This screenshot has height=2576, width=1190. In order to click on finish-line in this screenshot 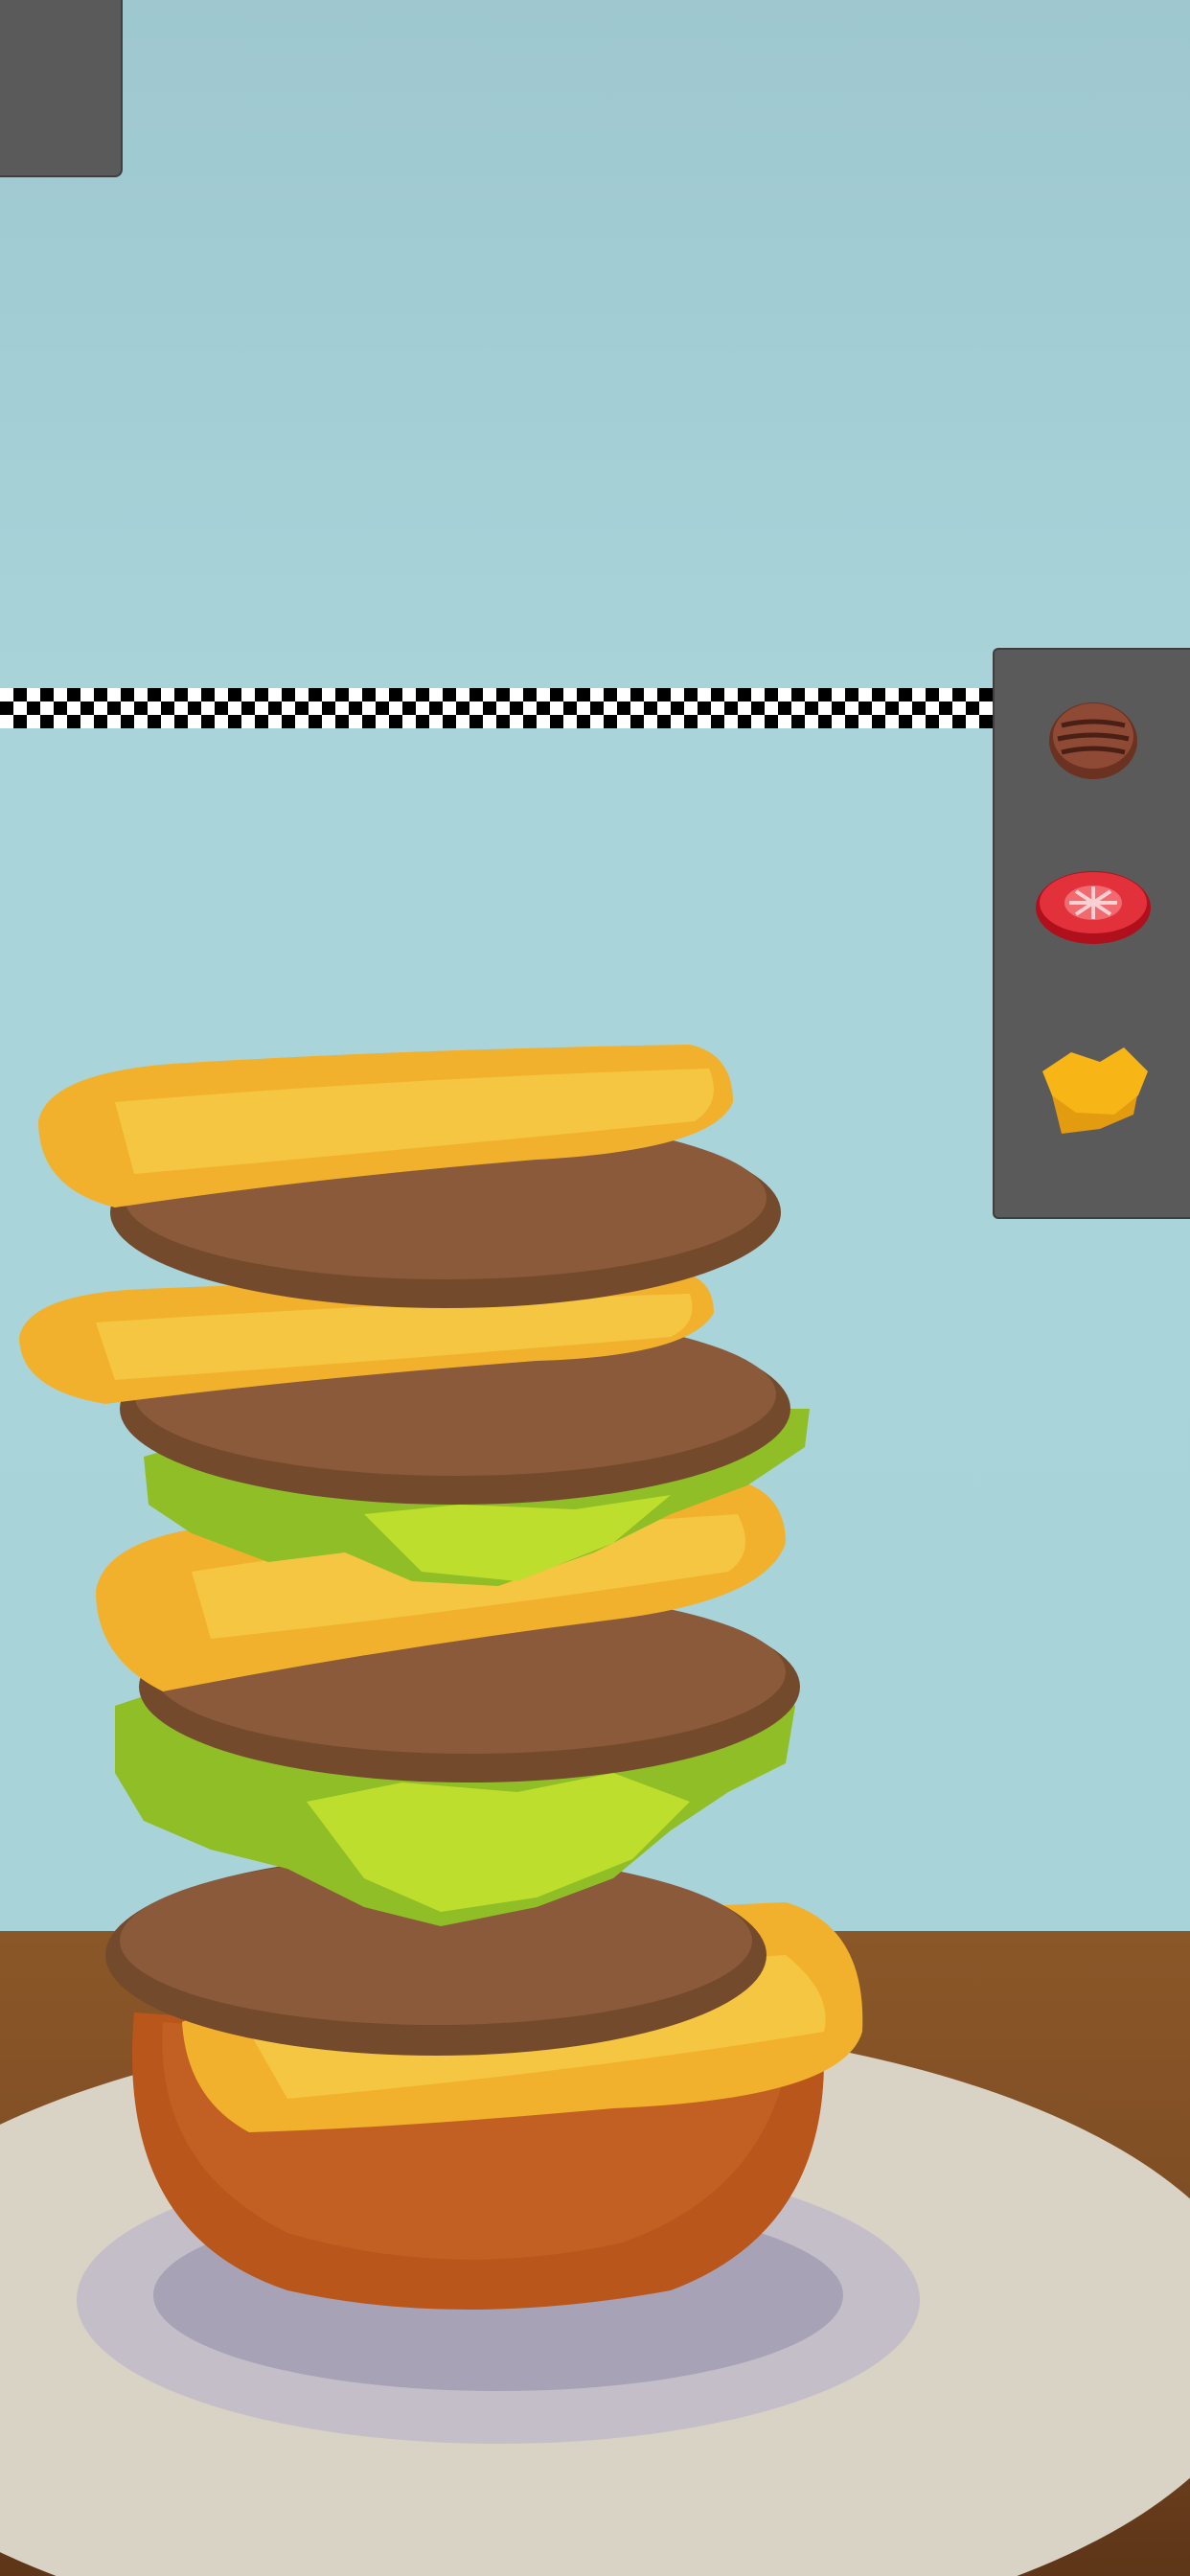, I will do `click(497, 708)`.